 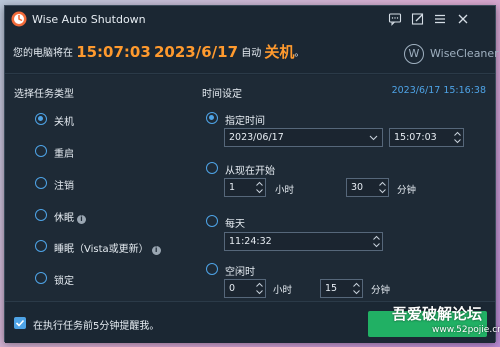 What do you see at coordinates (96, 324) in the screenshot?
I see `remind-label: 在执行任务前5分钟提醒我。` at bounding box center [96, 324].